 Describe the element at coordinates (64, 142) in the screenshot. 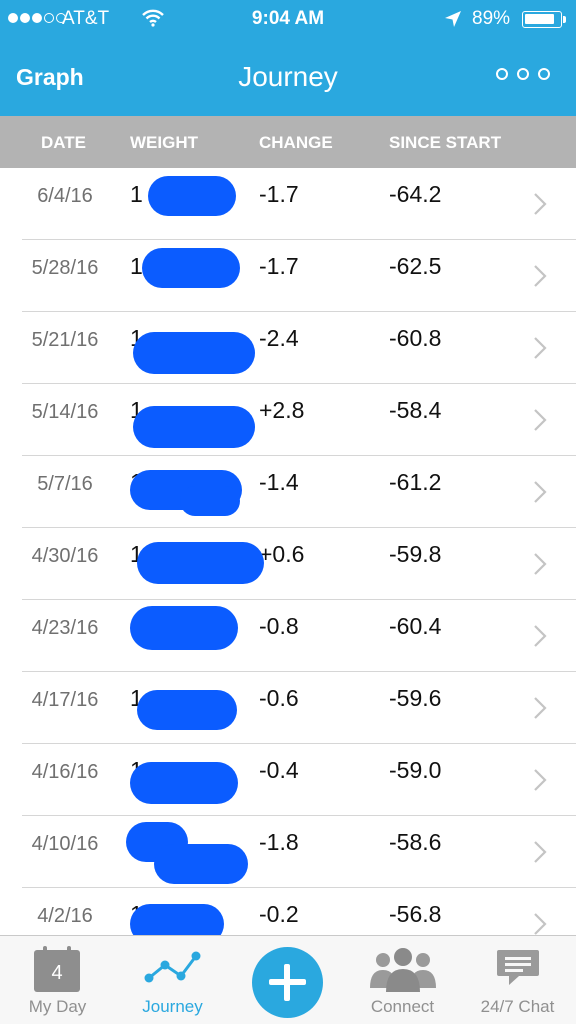

I see `column-date: DATE` at that location.